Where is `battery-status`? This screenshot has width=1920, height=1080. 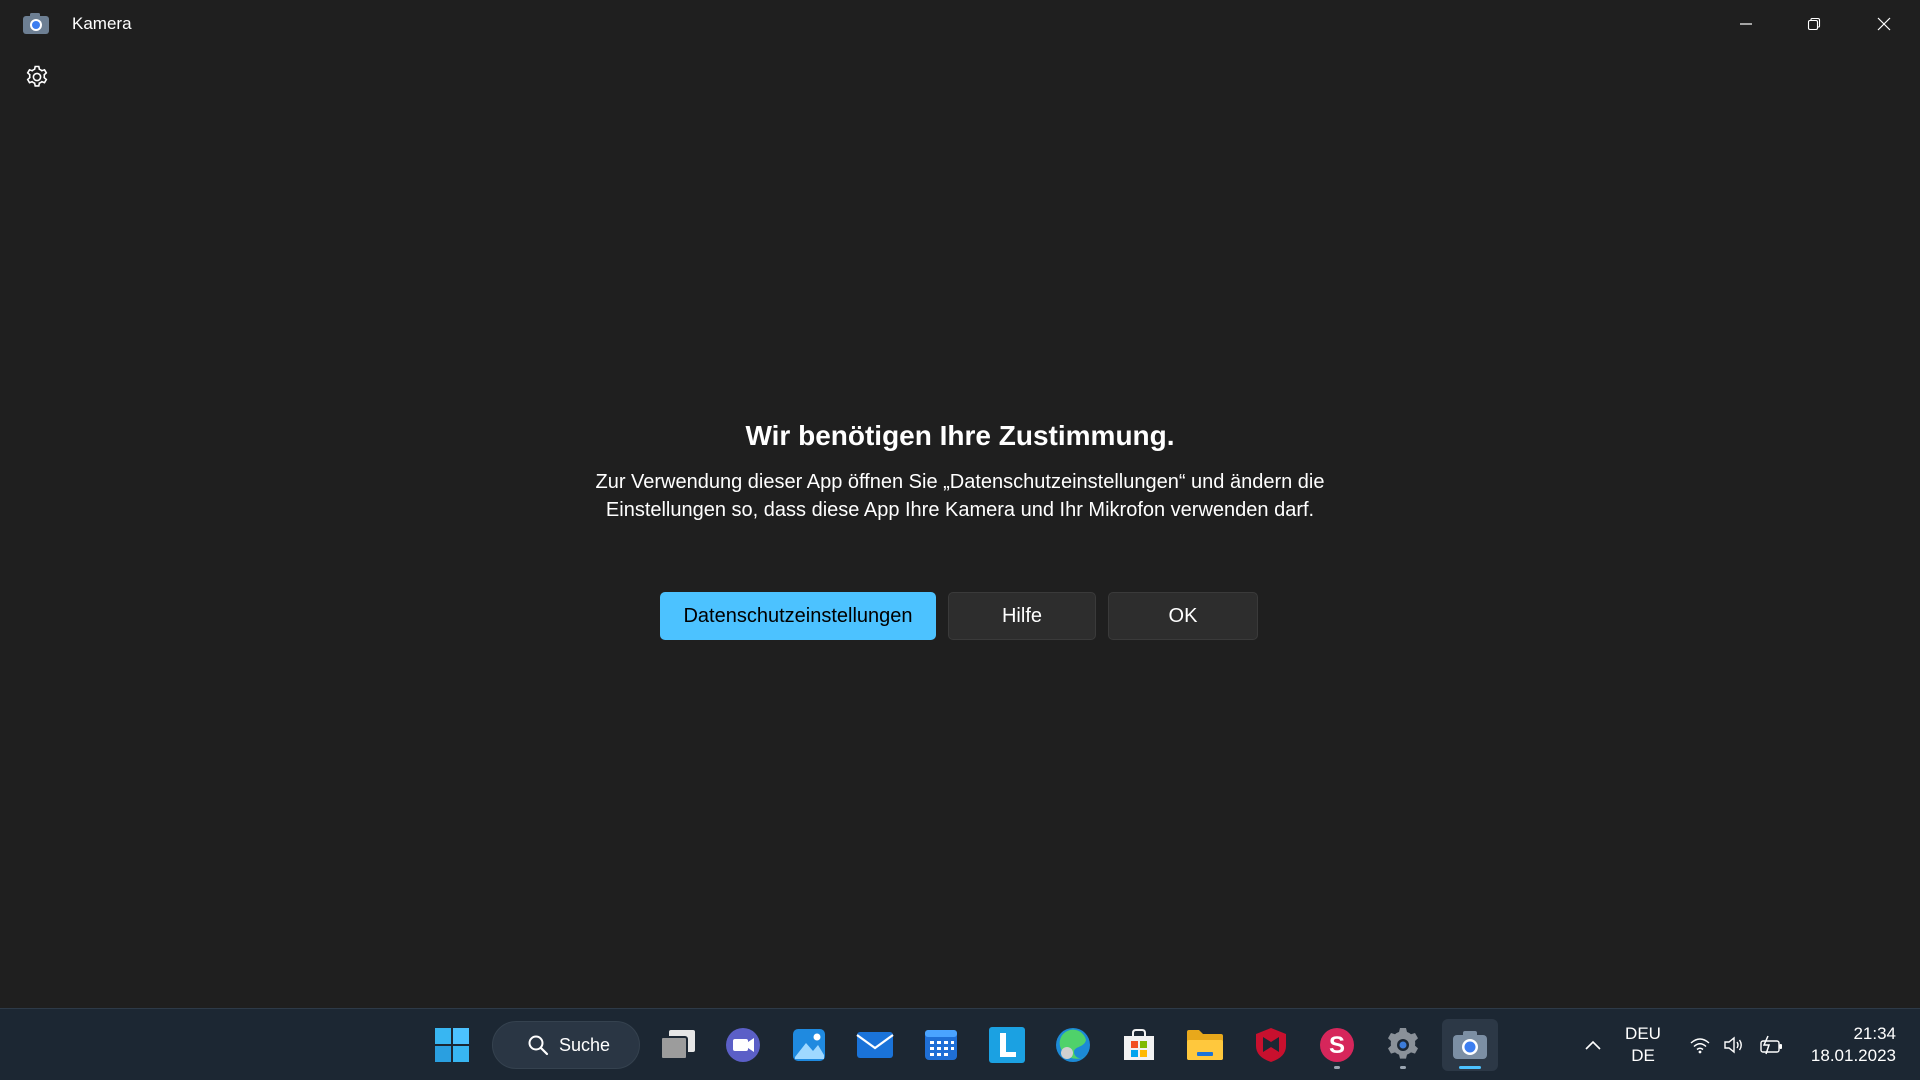 battery-status is located at coordinates (1772, 1044).